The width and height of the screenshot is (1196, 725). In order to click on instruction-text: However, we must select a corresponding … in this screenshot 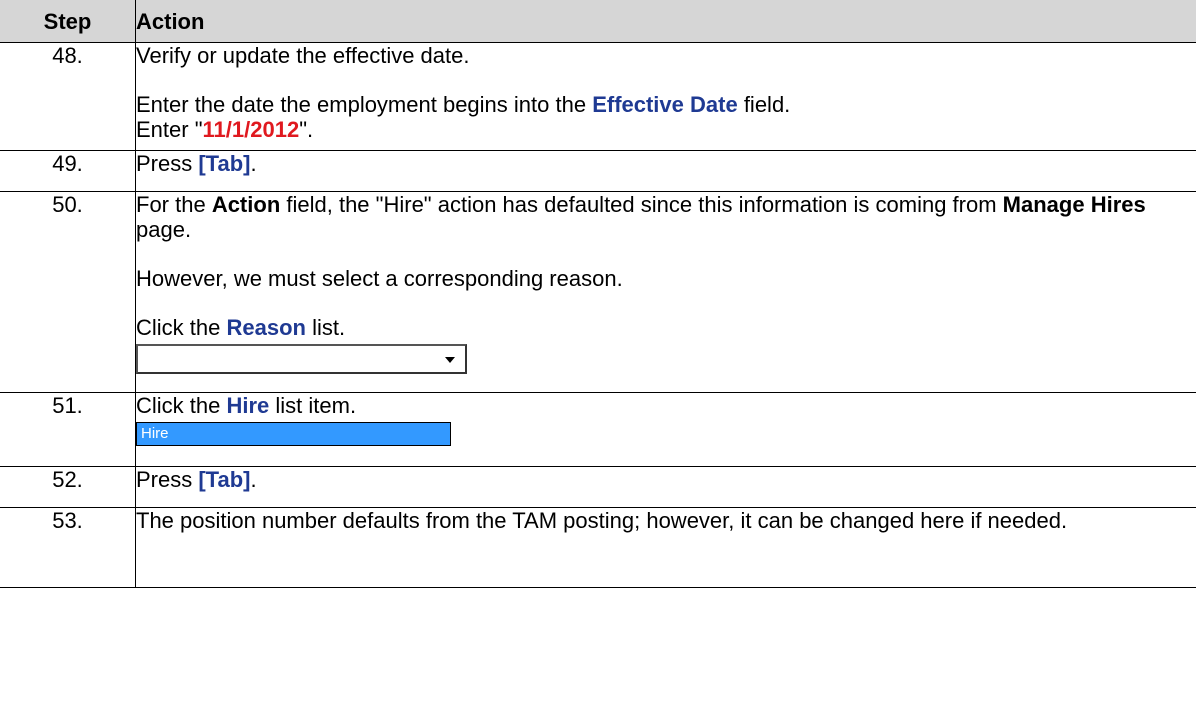, I will do `click(379, 278)`.